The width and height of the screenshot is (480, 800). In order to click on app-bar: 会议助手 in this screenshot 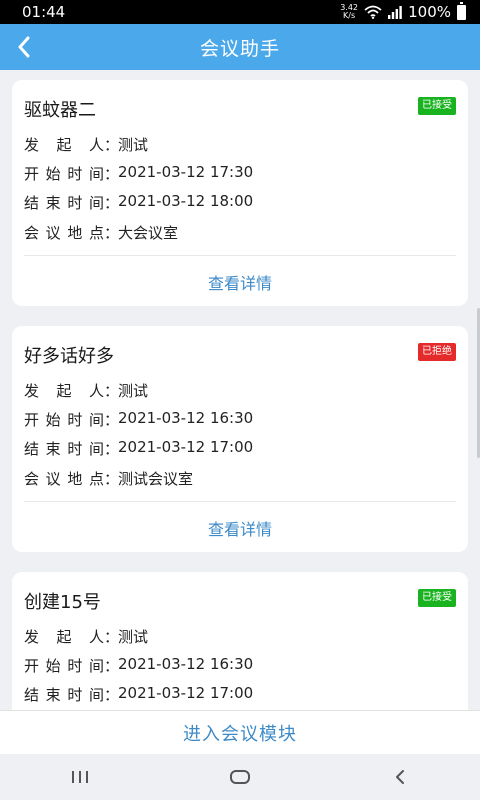, I will do `click(240, 47)`.